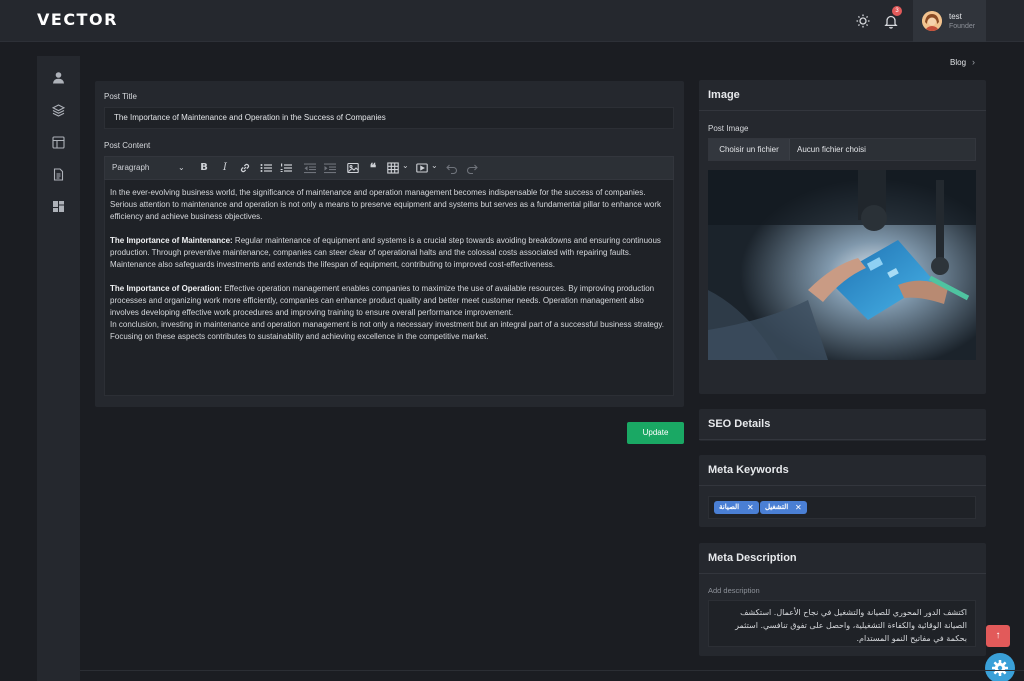 This screenshot has height=681, width=1024. Describe the element at coordinates (739, 424) in the screenshot. I see `seo-details-title: SEO Details` at that location.